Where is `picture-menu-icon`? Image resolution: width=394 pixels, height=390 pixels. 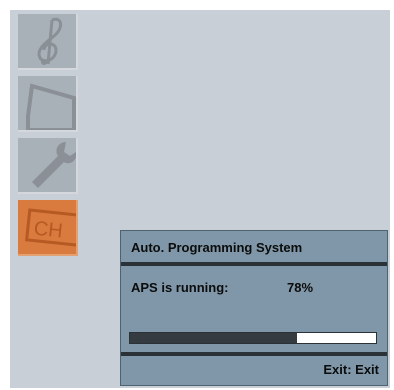
picture-menu-icon is located at coordinates (48, 104).